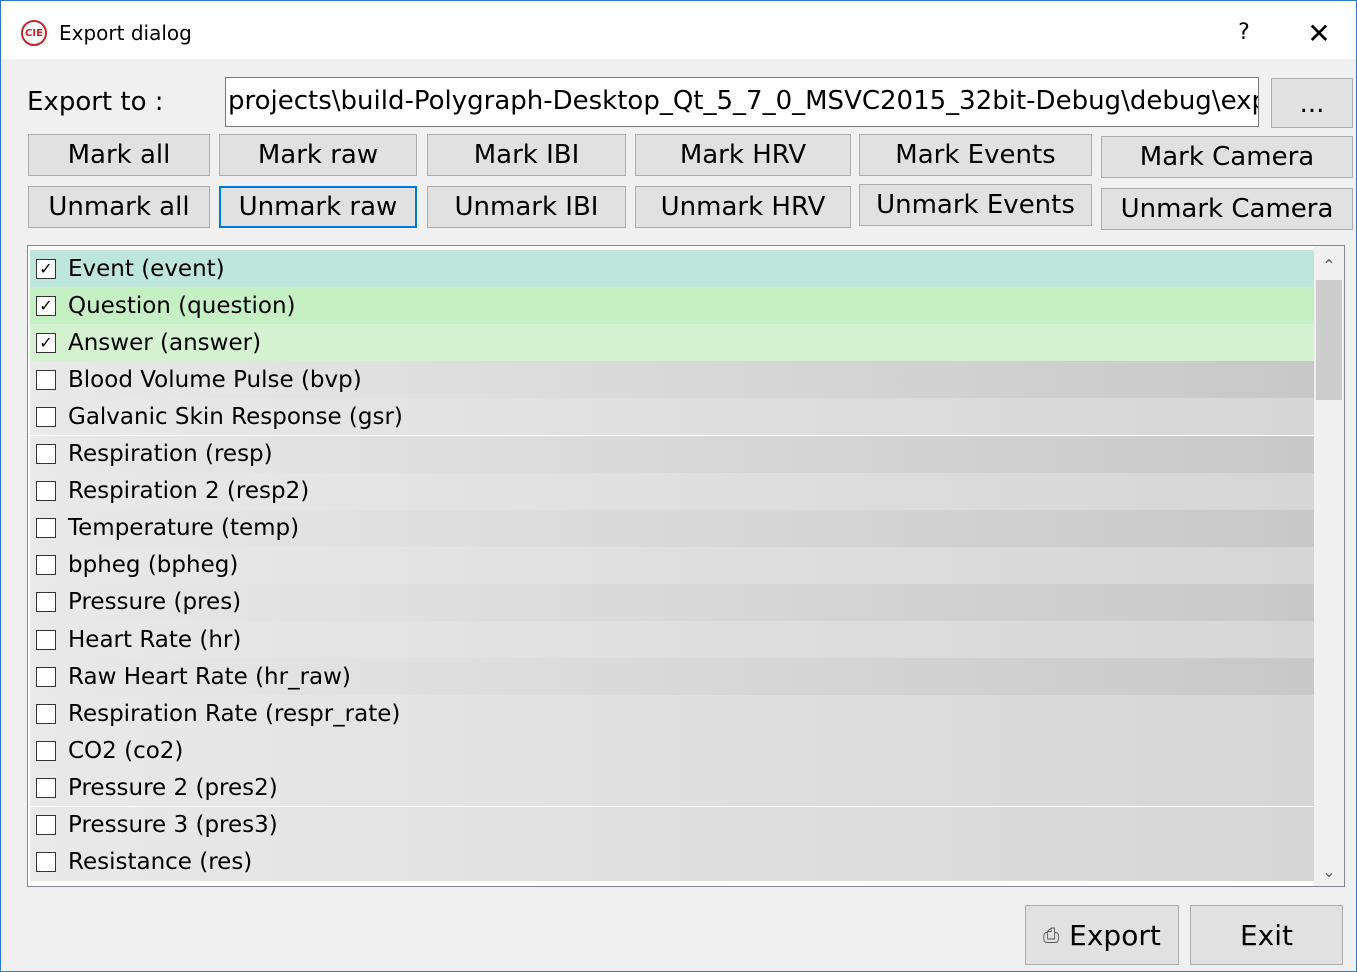  What do you see at coordinates (1227, 209) in the screenshot?
I see `unmark-camera-button: Unmark Camera` at bounding box center [1227, 209].